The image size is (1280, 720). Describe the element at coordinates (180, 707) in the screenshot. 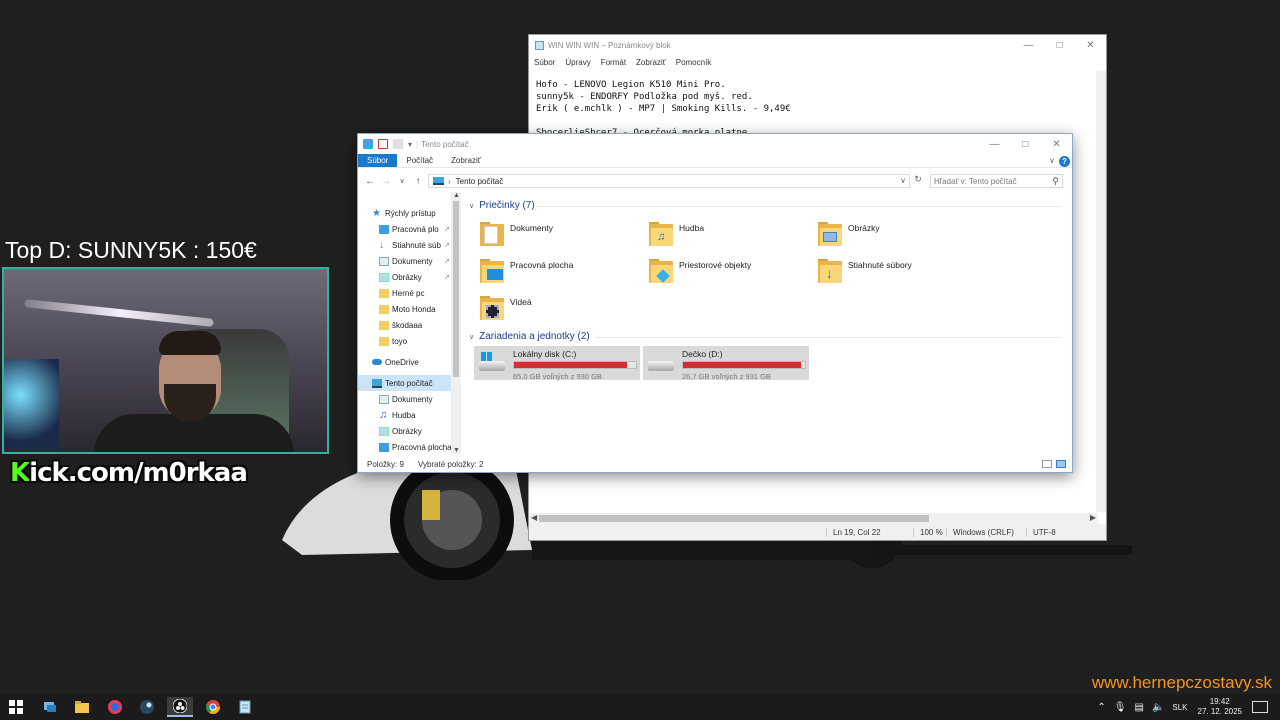

I see `taskbar-app-obs-studio` at that location.